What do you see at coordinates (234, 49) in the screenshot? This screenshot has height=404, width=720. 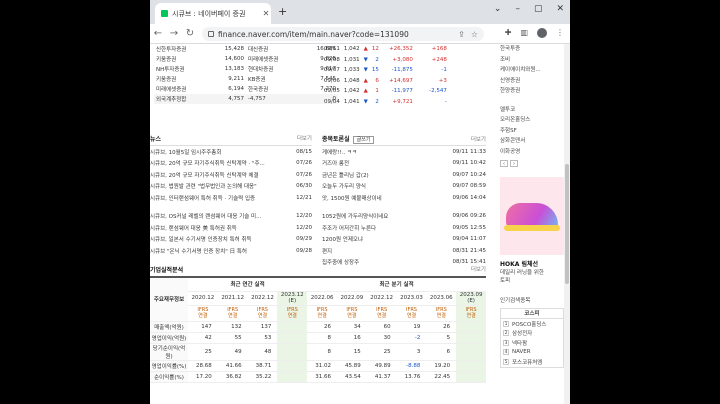 I see `broker-cell-v1: 15,428` at bounding box center [234, 49].